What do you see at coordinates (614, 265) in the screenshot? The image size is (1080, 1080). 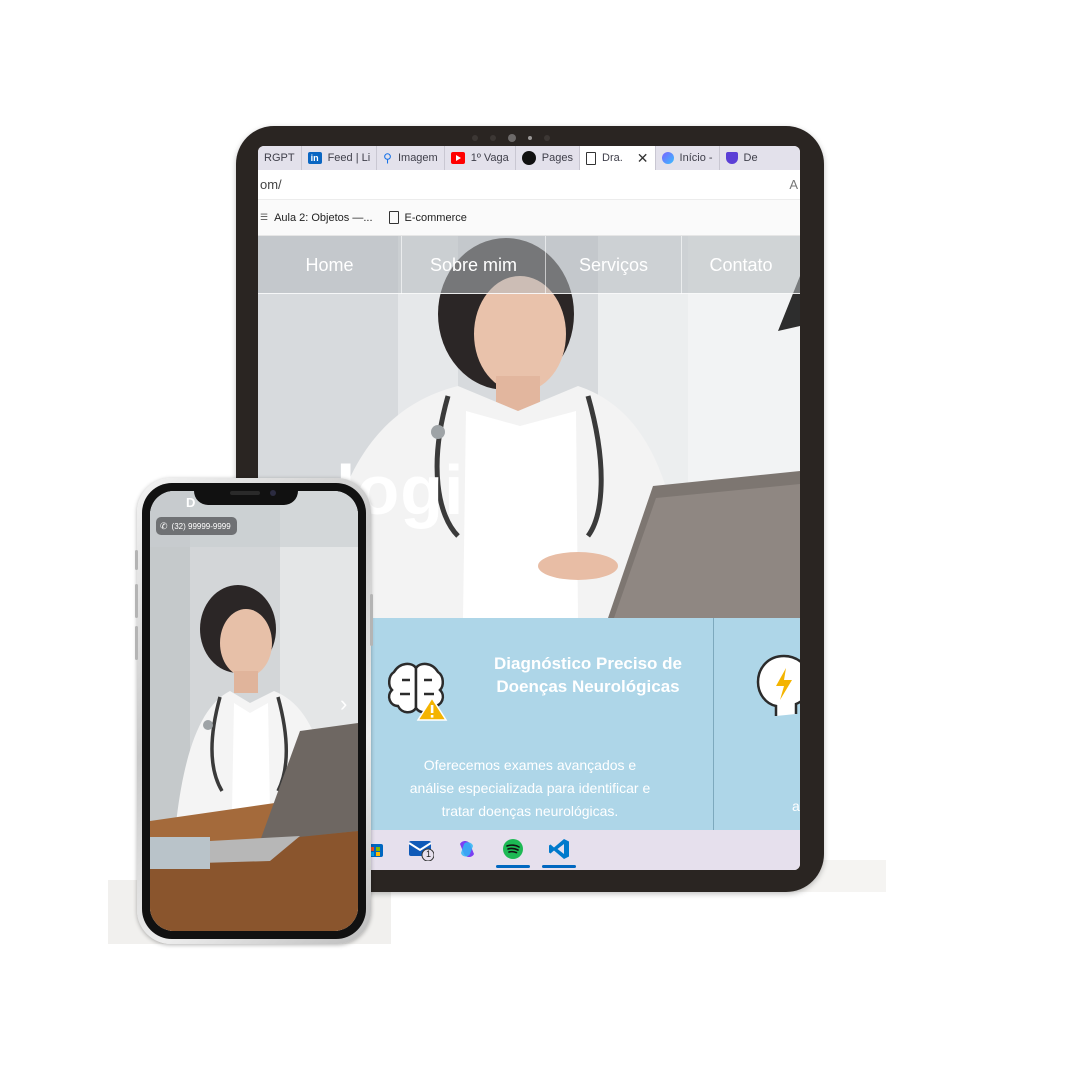 I see `nav-servicos: Serviços` at bounding box center [614, 265].